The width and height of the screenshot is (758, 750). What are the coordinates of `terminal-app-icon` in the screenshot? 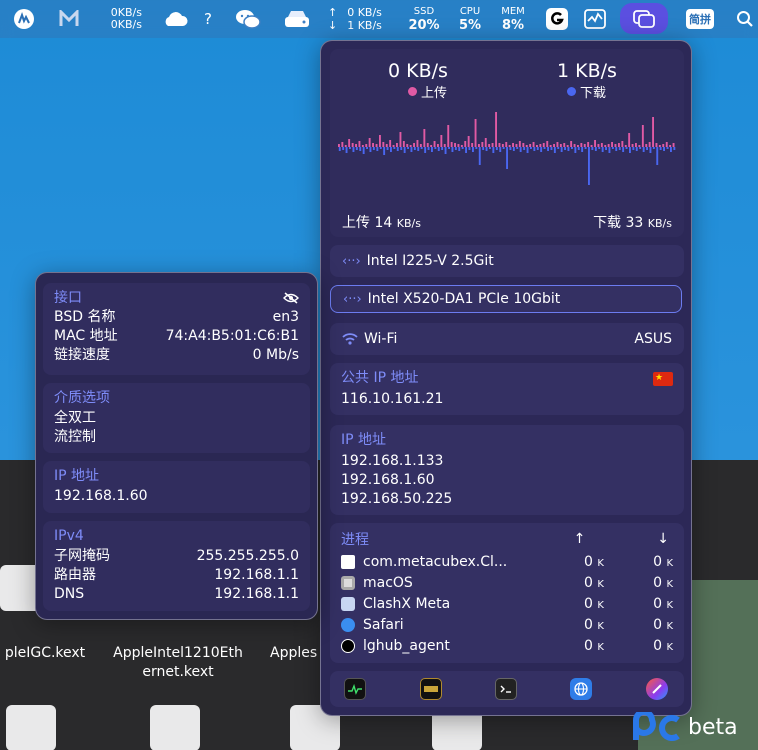 It's located at (506, 689).